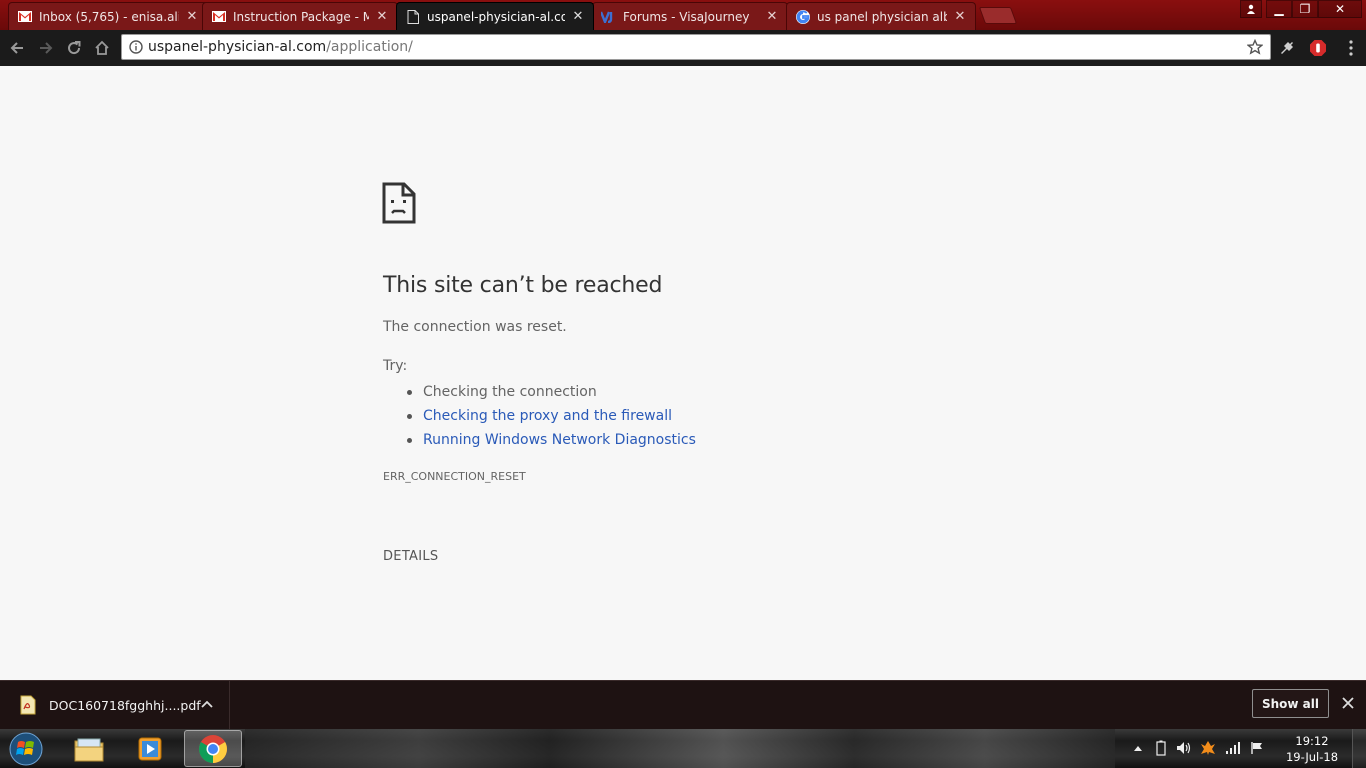 Image resolution: width=1366 pixels, height=768 pixels. Describe the element at coordinates (1290, 703) in the screenshot. I see `show-all-button: Show all` at that location.